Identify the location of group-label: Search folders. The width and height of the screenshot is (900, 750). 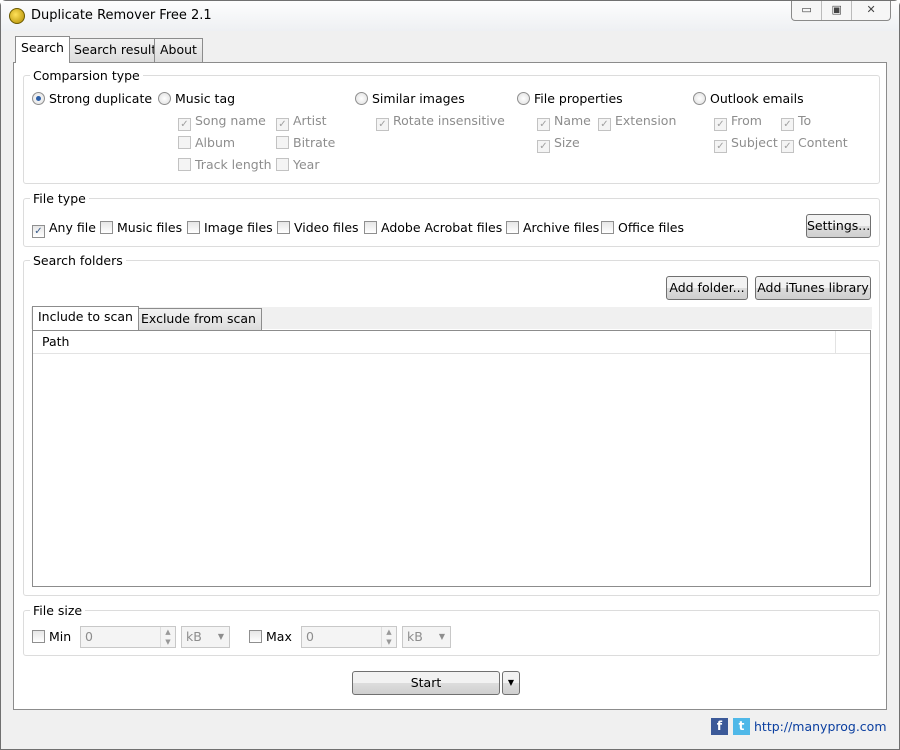
(78, 260).